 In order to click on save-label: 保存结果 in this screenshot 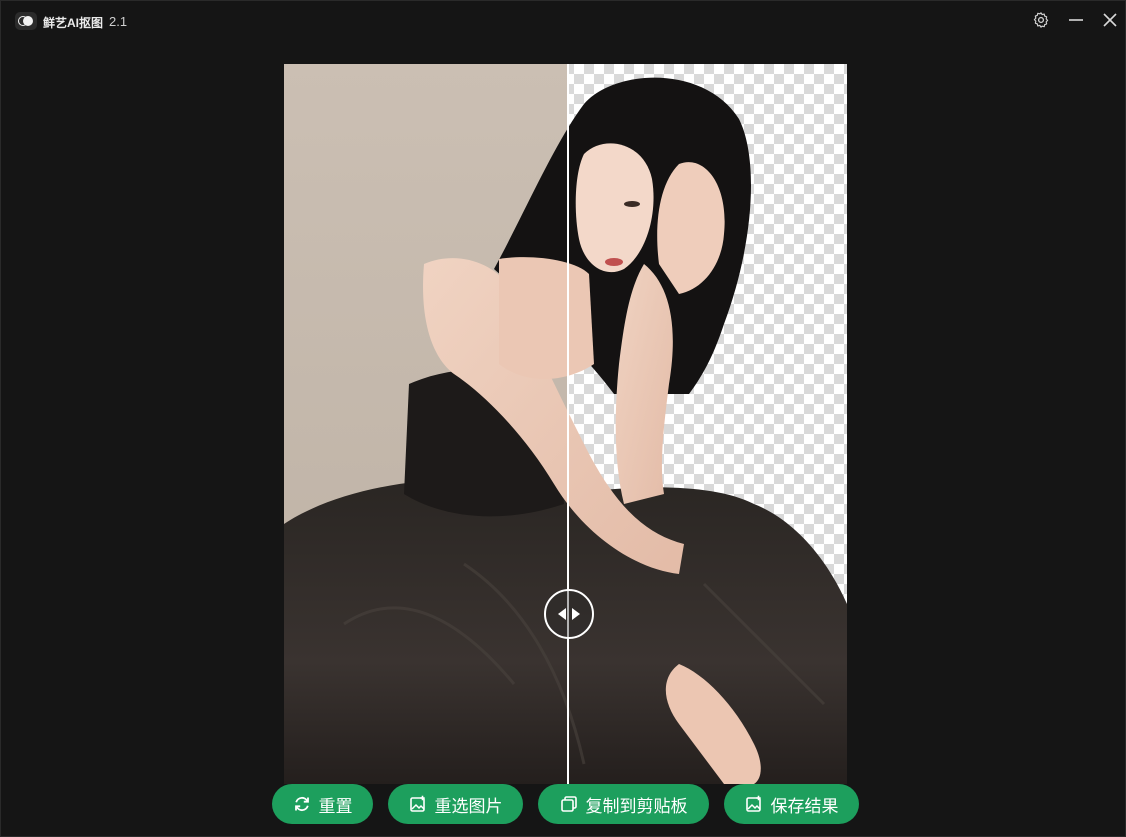, I will do `click(804, 806)`.